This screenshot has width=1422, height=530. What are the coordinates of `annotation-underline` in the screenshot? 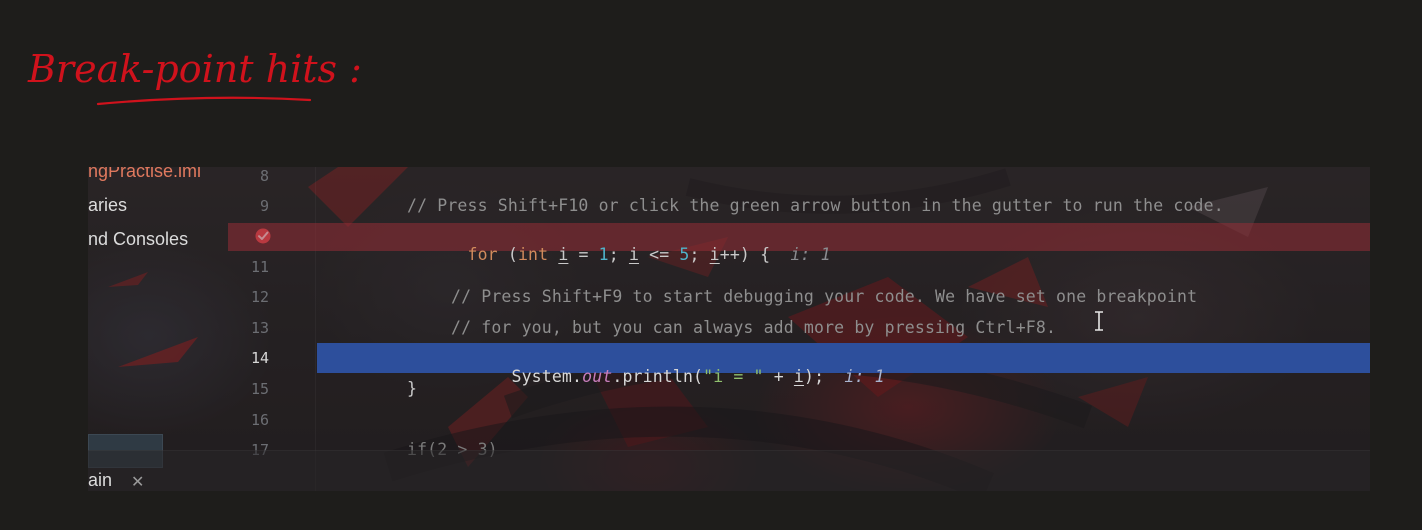 It's located at (204, 101).